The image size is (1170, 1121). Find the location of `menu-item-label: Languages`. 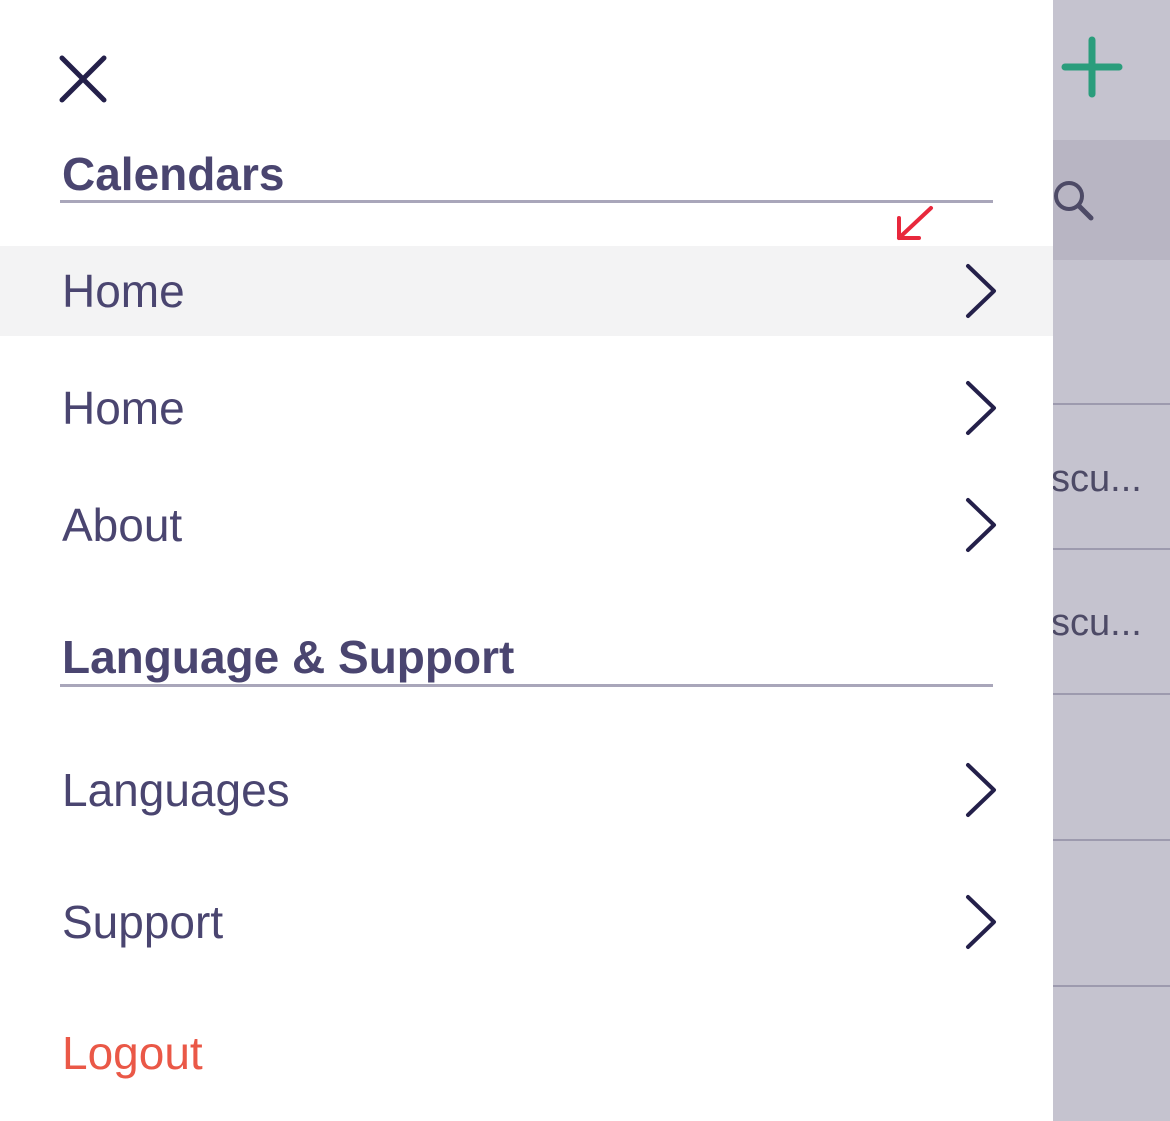

menu-item-label: Languages is located at coordinates (176, 790).